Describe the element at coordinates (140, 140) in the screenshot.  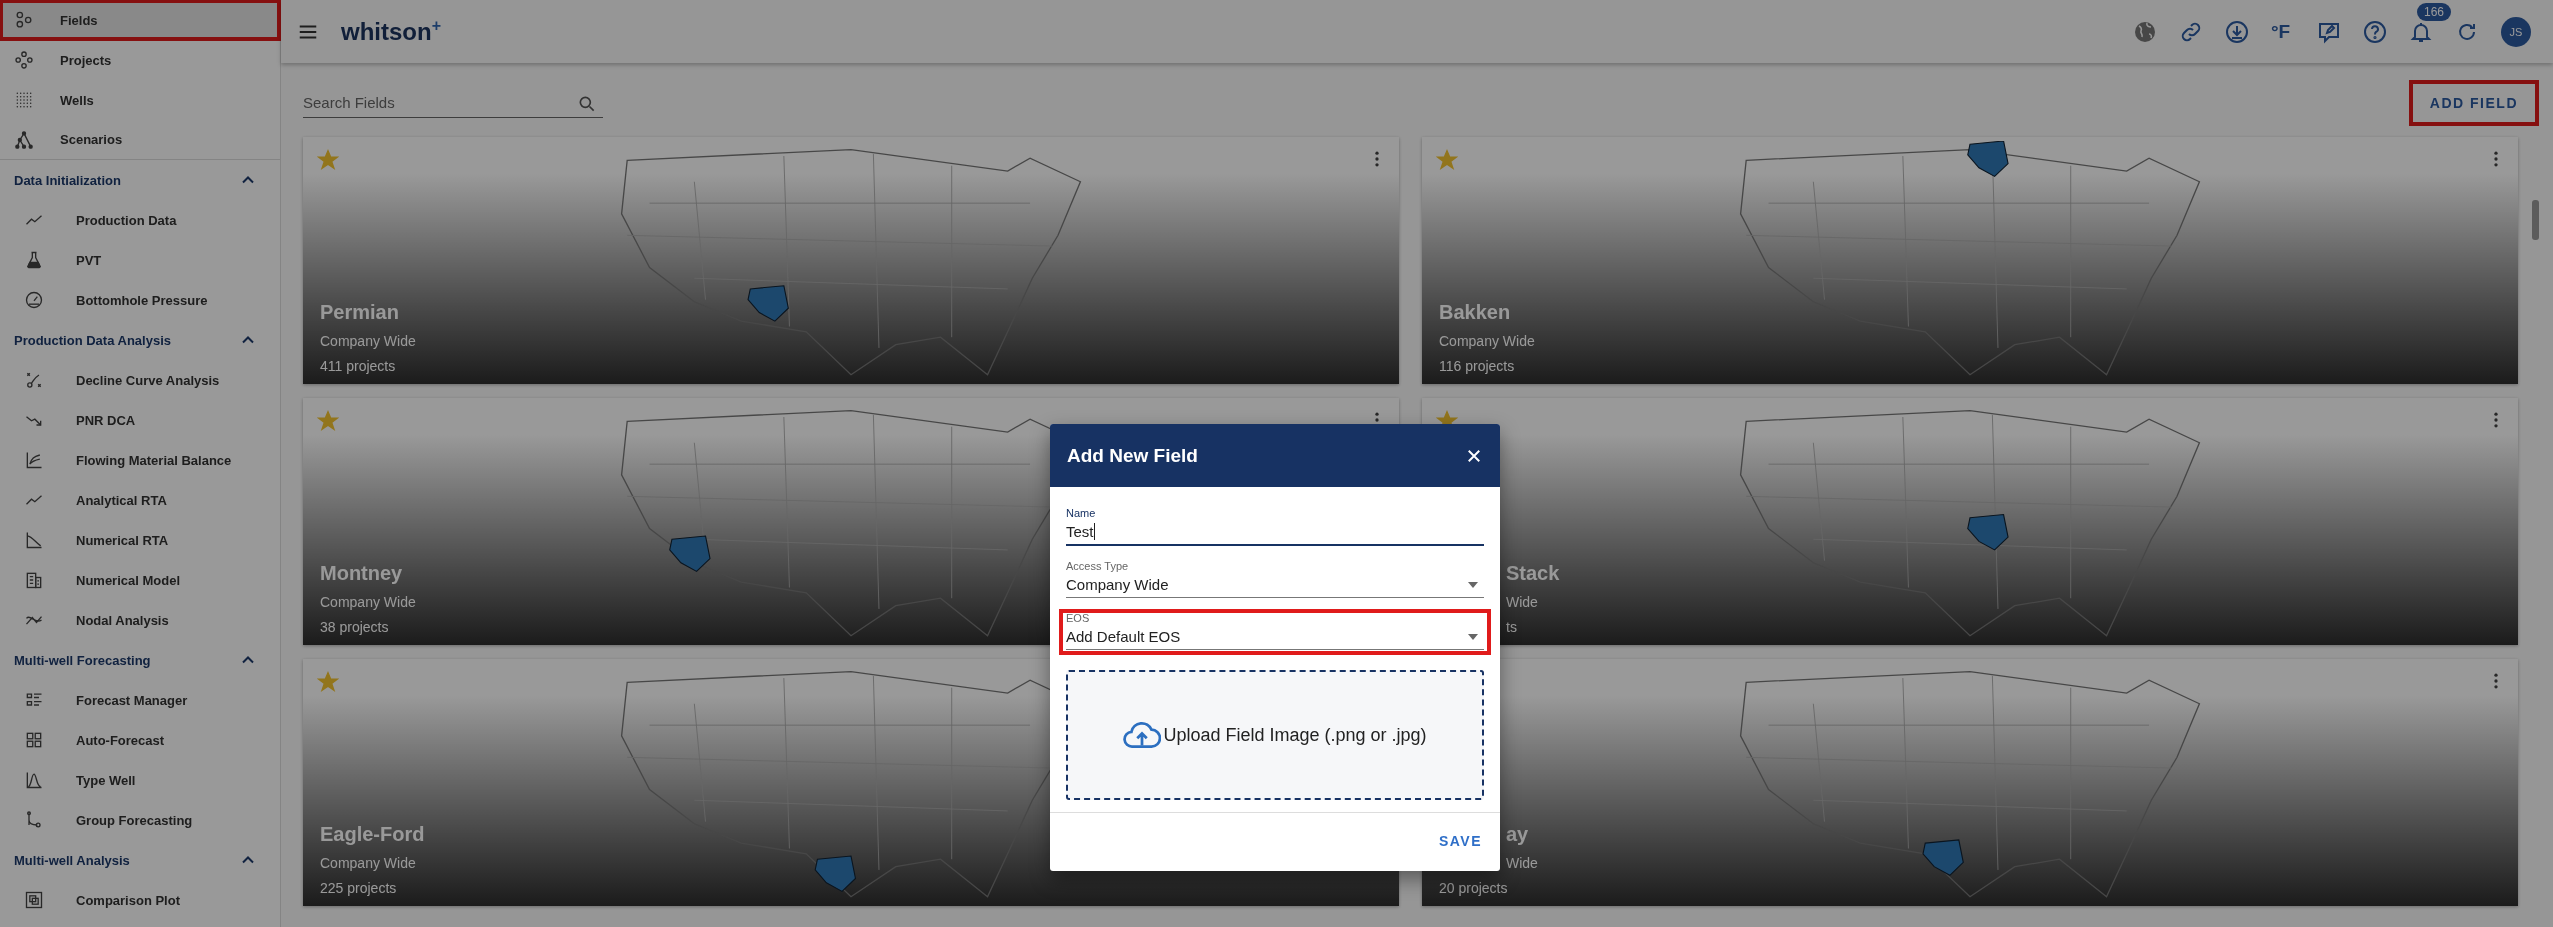
I see `sidebar-item: Scenarios` at that location.